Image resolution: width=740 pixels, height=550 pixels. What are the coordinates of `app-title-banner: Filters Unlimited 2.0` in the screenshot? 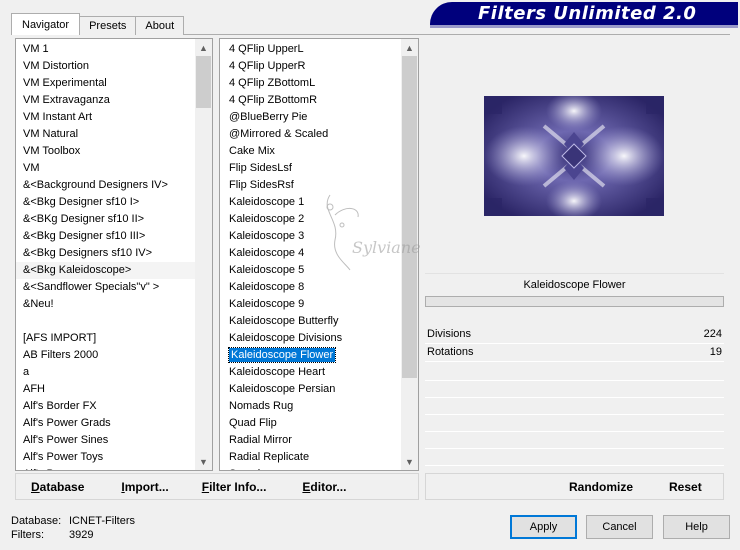 It's located at (584, 15).